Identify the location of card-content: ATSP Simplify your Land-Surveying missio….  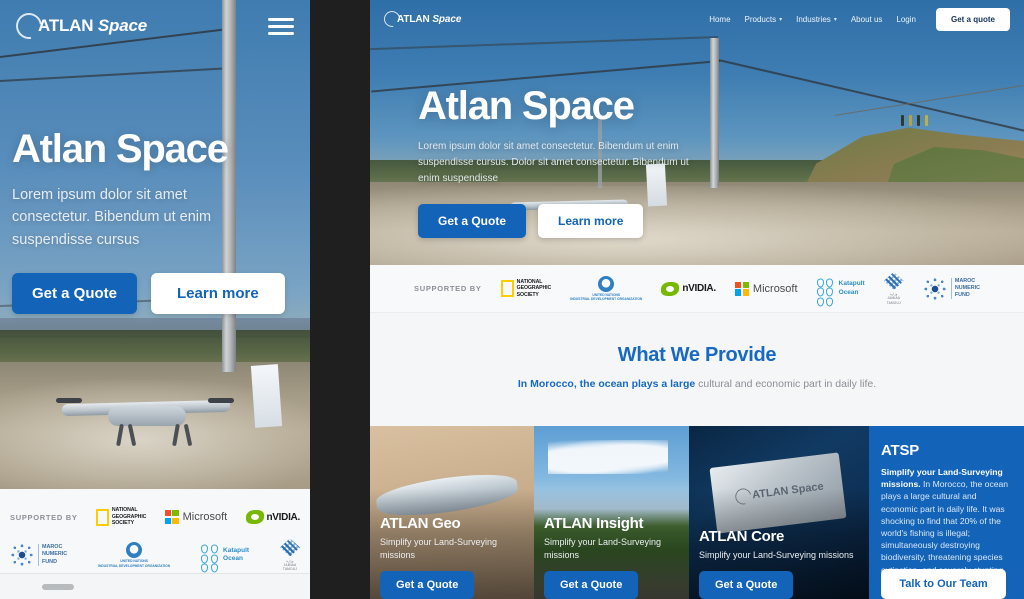
(946, 512).